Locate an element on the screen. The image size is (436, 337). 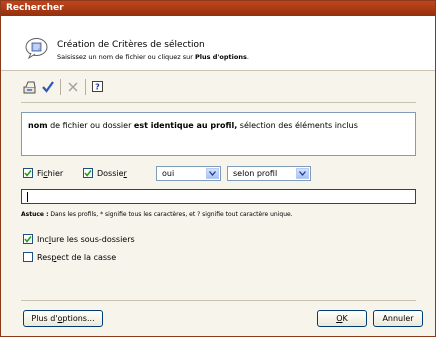
file-checkbox-row: Fichier is located at coordinates (43, 173).